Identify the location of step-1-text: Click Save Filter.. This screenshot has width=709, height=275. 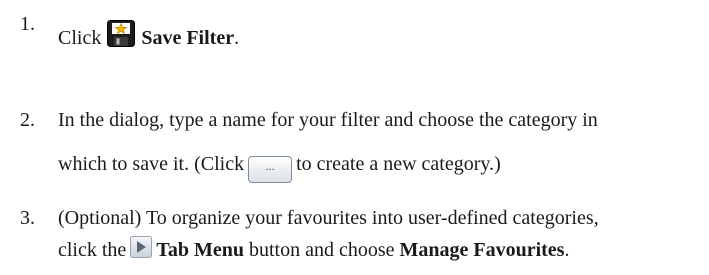
(148, 35).